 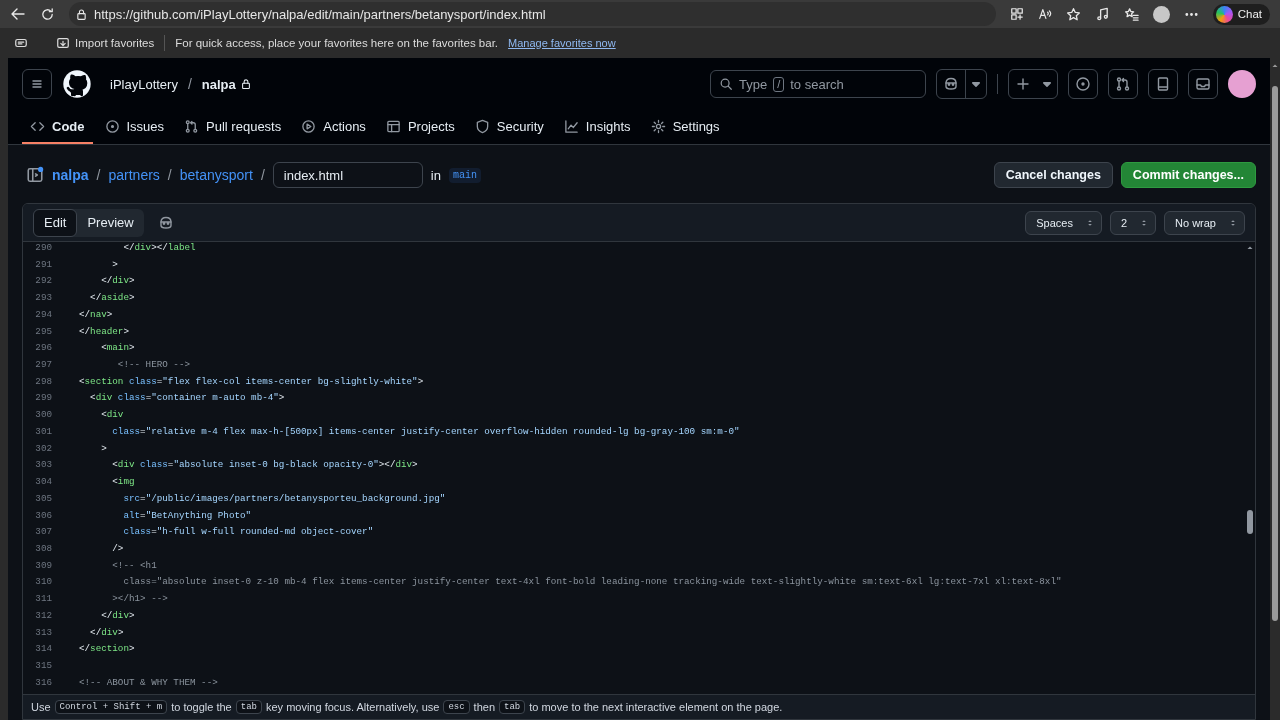 I want to click on import-icon, so click(x=63, y=43).